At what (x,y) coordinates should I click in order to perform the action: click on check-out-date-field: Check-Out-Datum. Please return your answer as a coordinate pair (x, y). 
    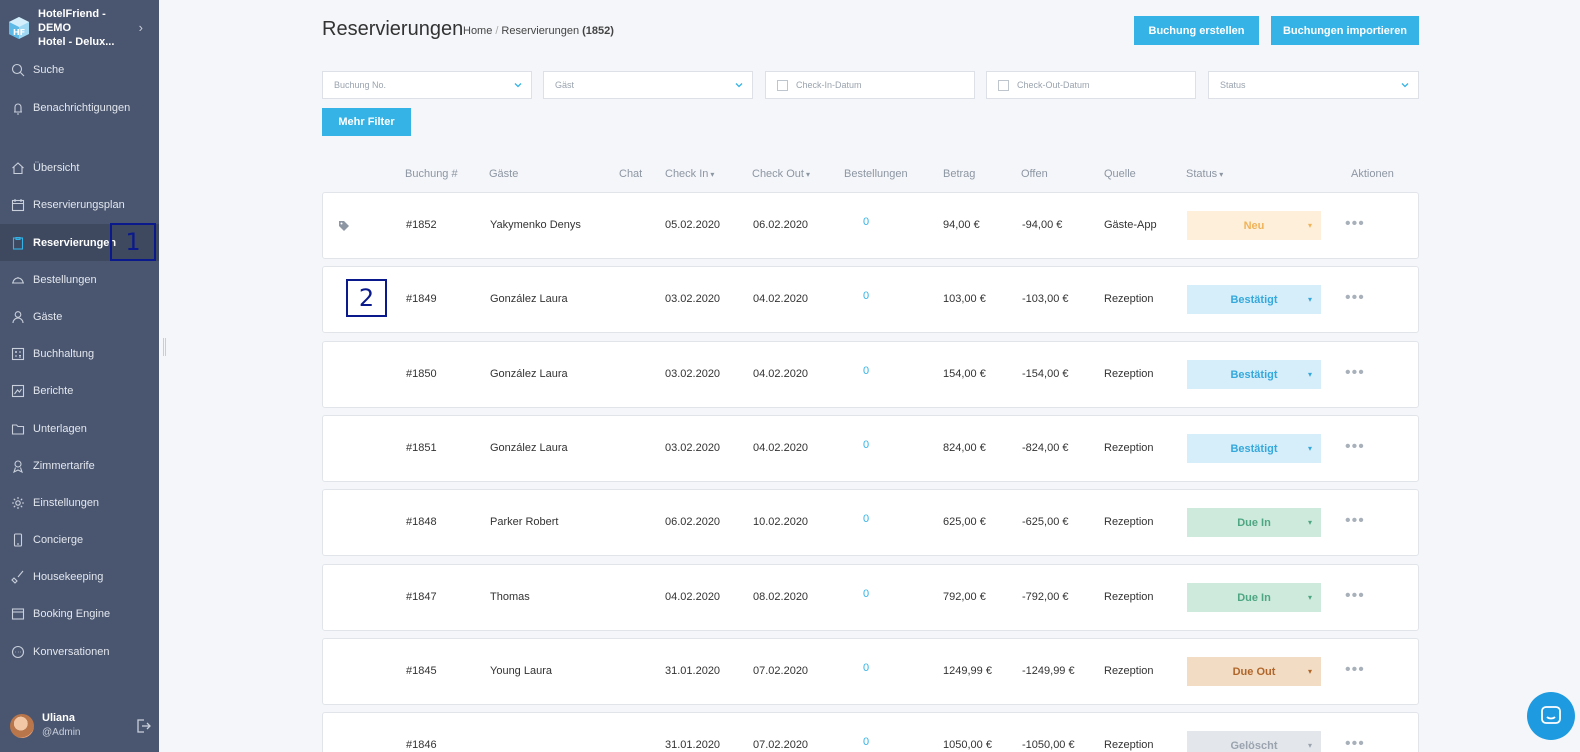
    Looking at the image, I should click on (1091, 85).